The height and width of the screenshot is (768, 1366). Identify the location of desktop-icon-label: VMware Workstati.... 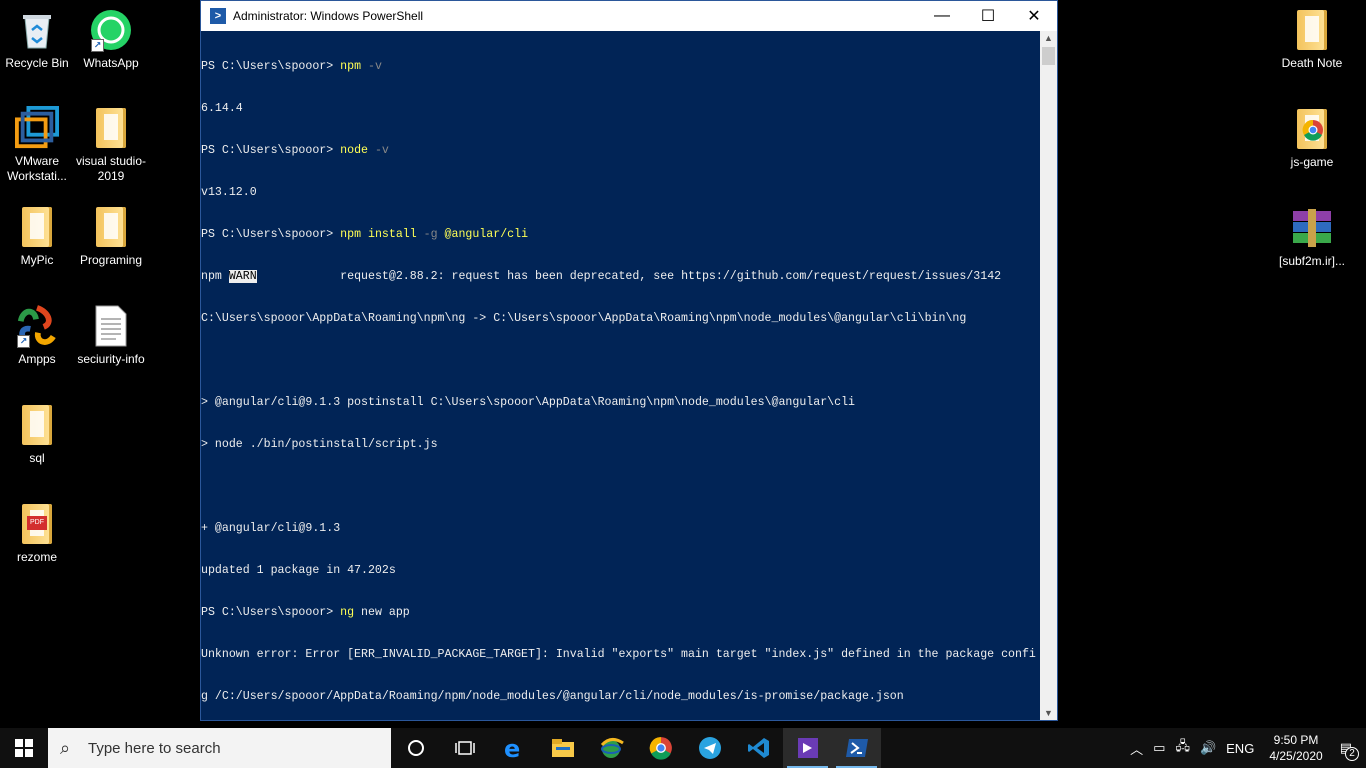
(37, 168).